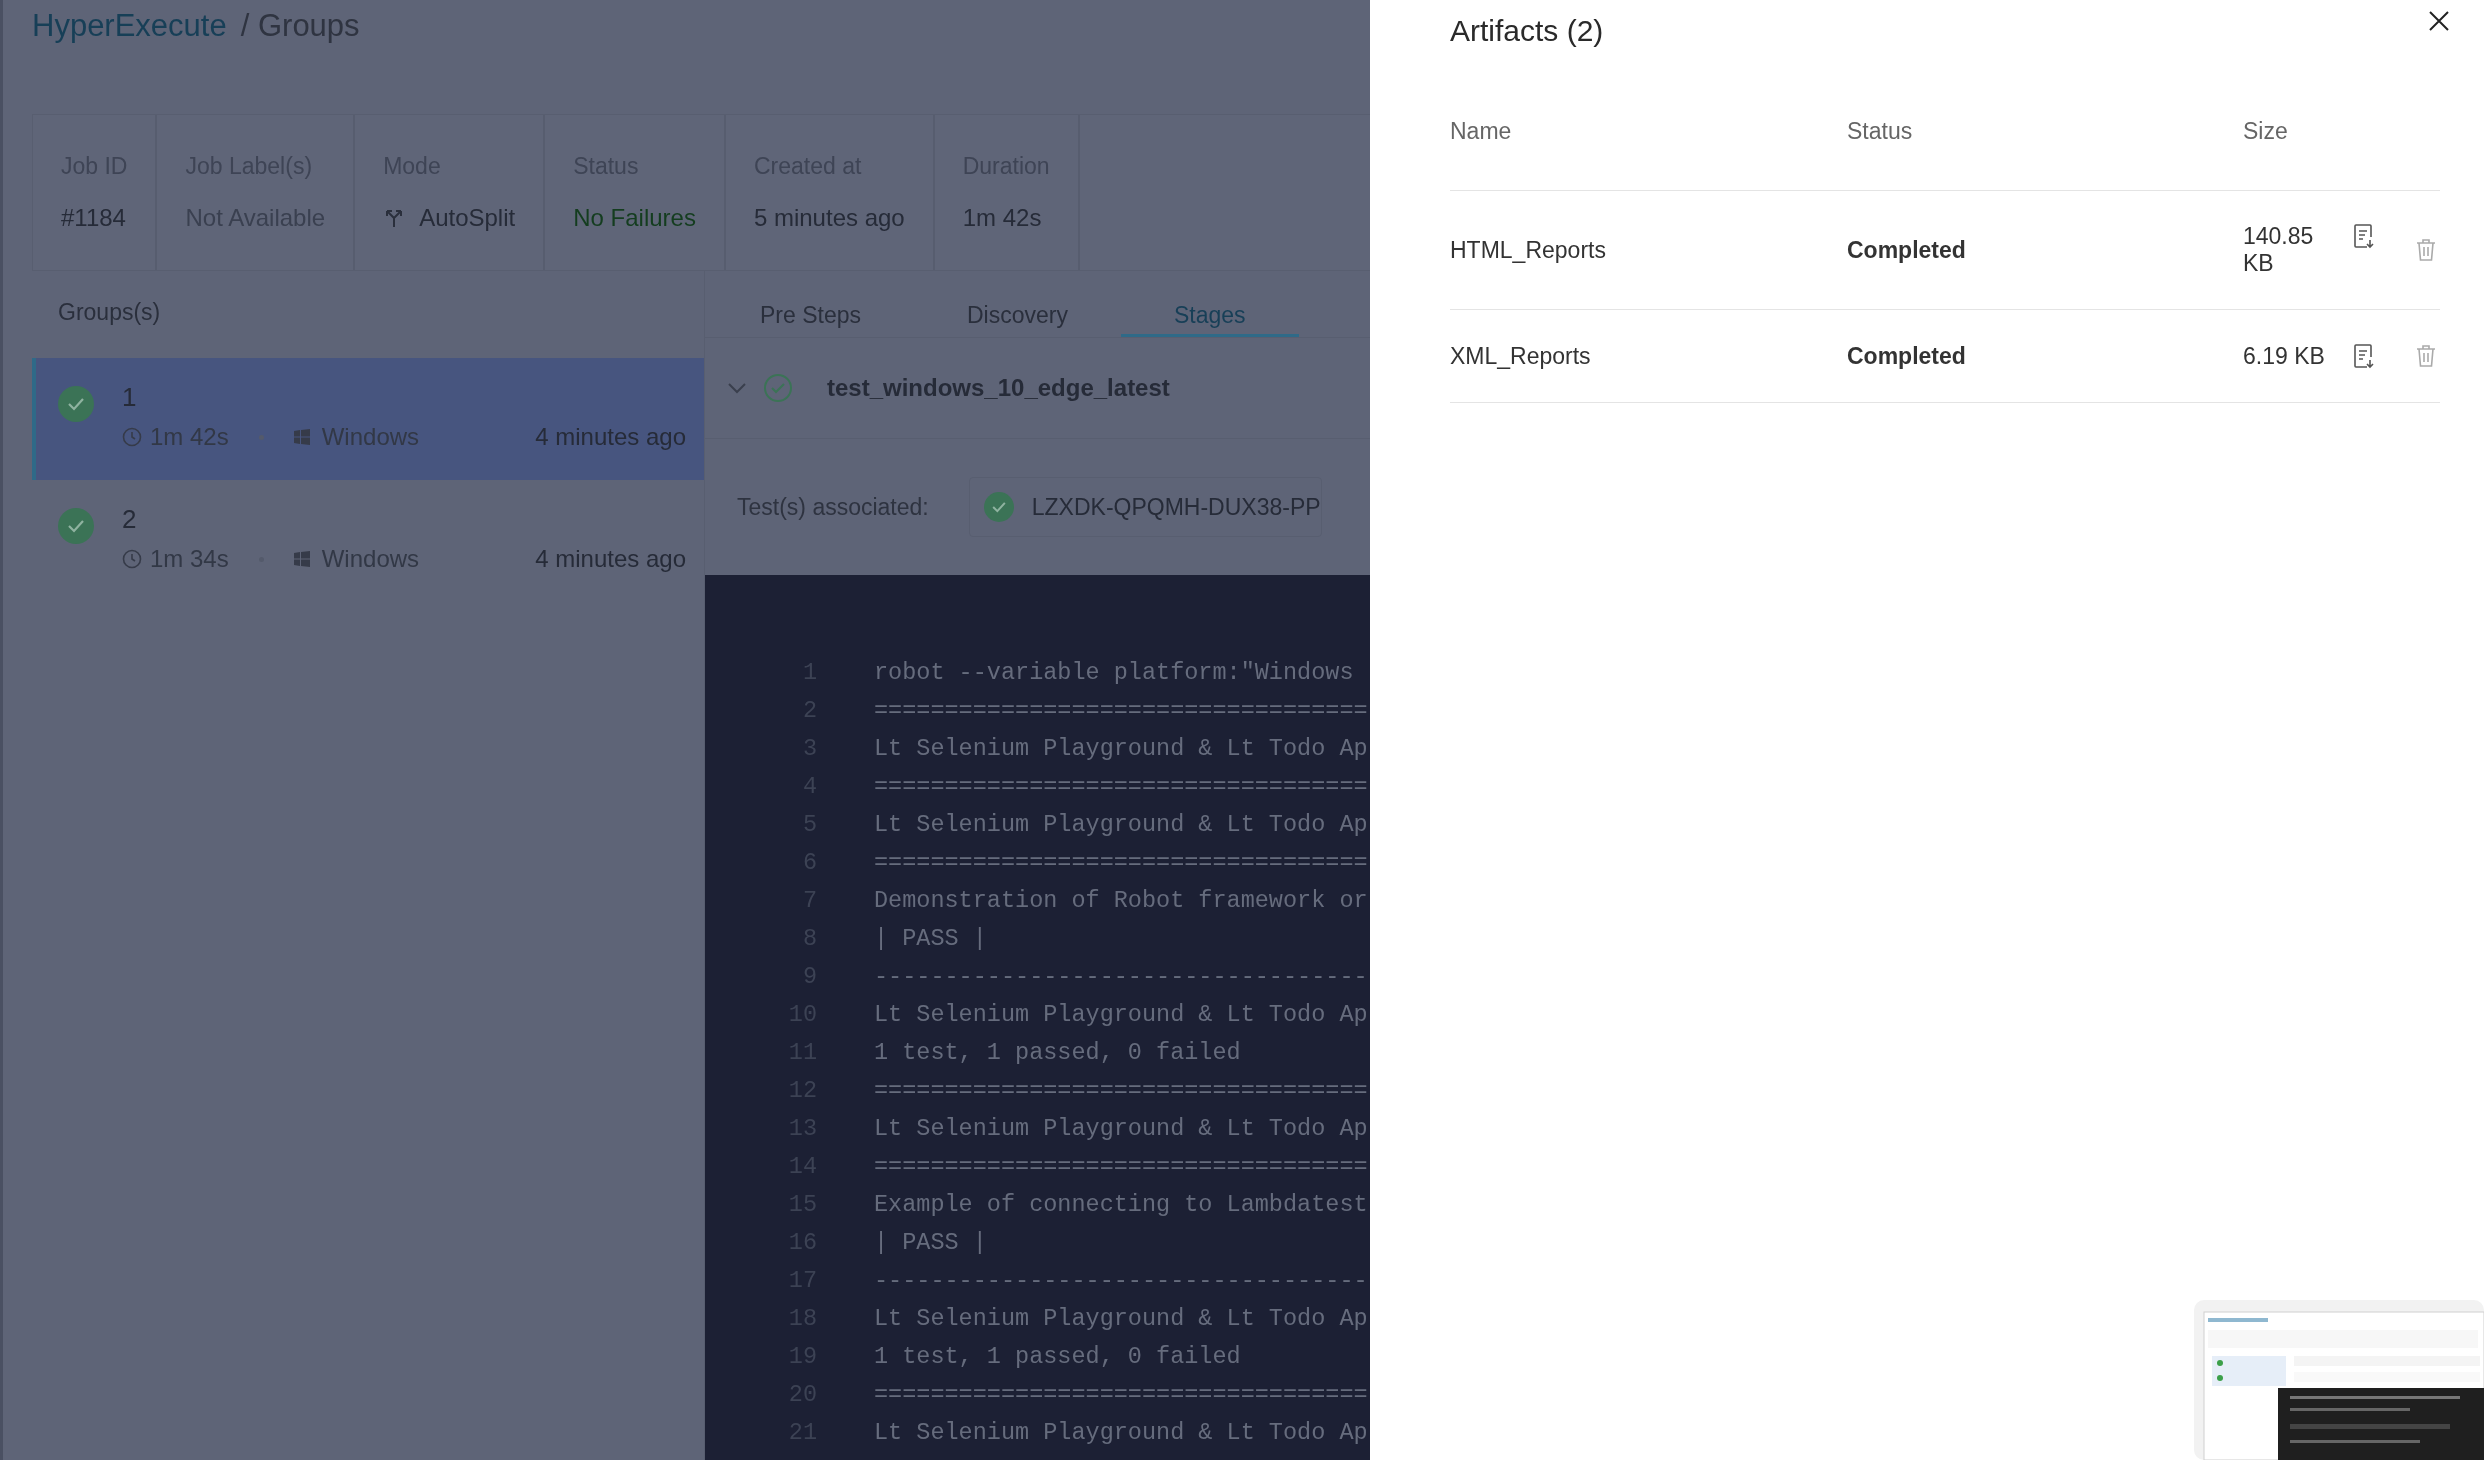 The width and height of the screenshot is (2484, 1460). Describe the element at coordinates (1521, 356) in the screenshot. I see `artifact-name: XML_Reports` at that location.